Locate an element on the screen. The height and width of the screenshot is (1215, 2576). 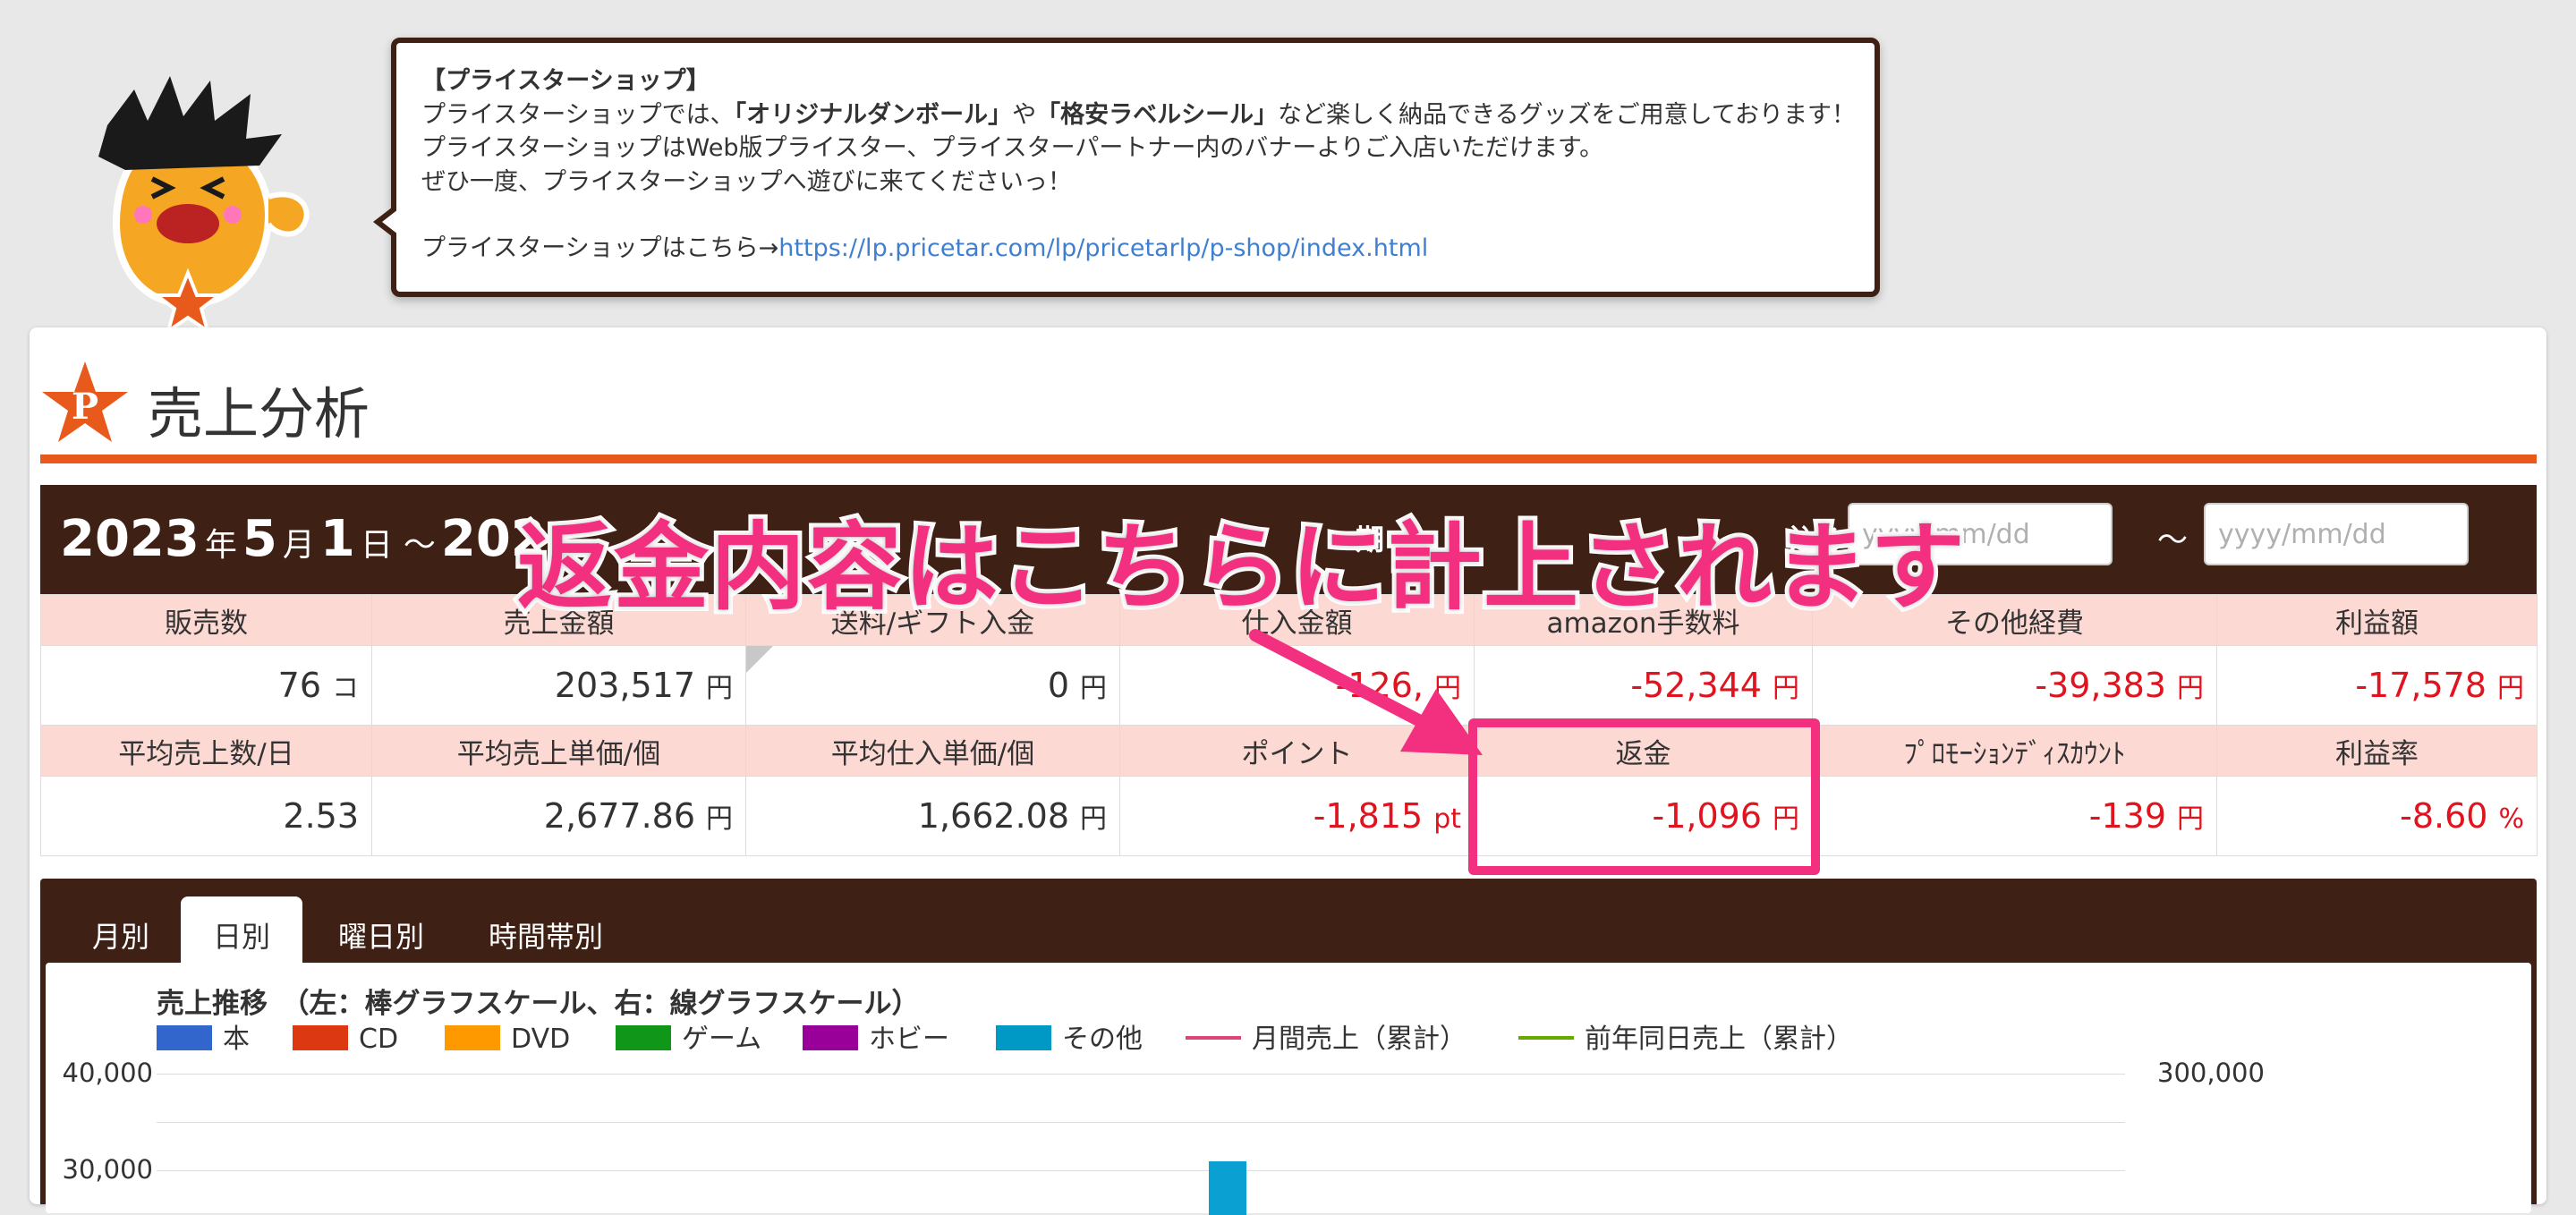
row1-value-5: -39,383 円 is located at coordinates (2014, 686).